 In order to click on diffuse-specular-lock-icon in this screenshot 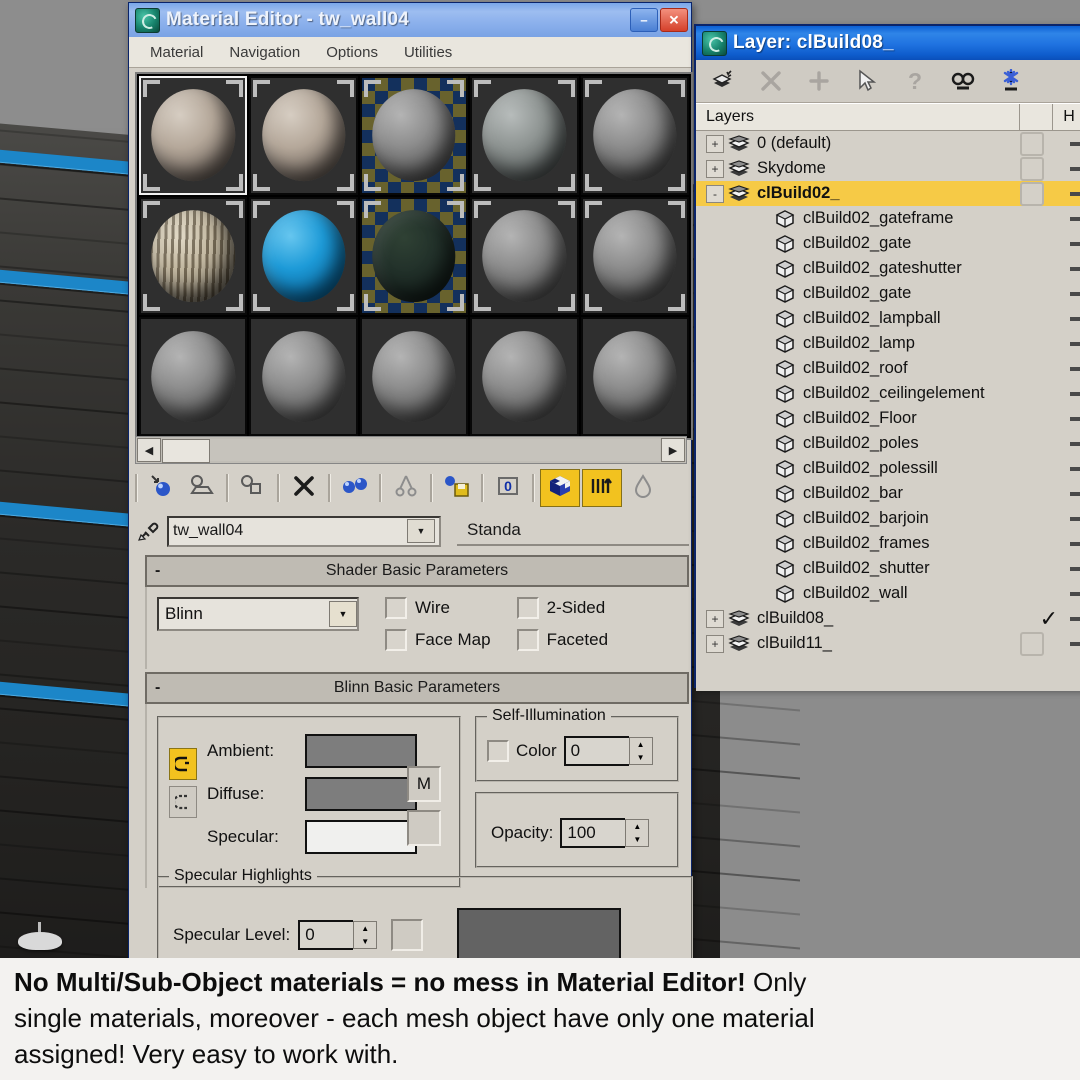, I will do `click(183, 802)`.